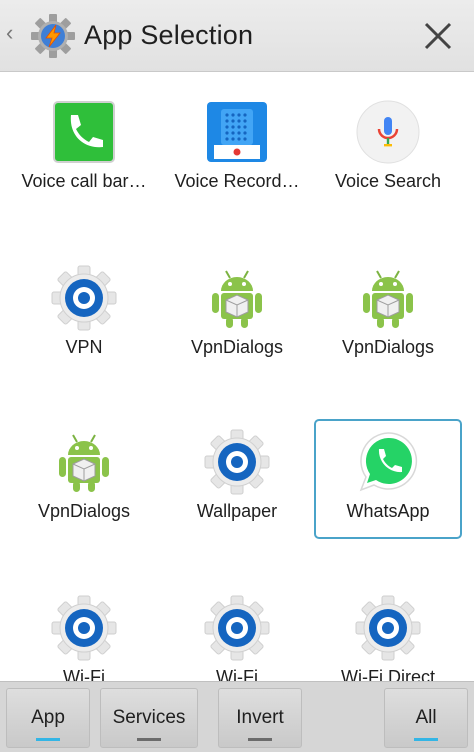 The height and width of the screenshot is (752, 474). I want to click on tab-label: App, so click(48, 717).